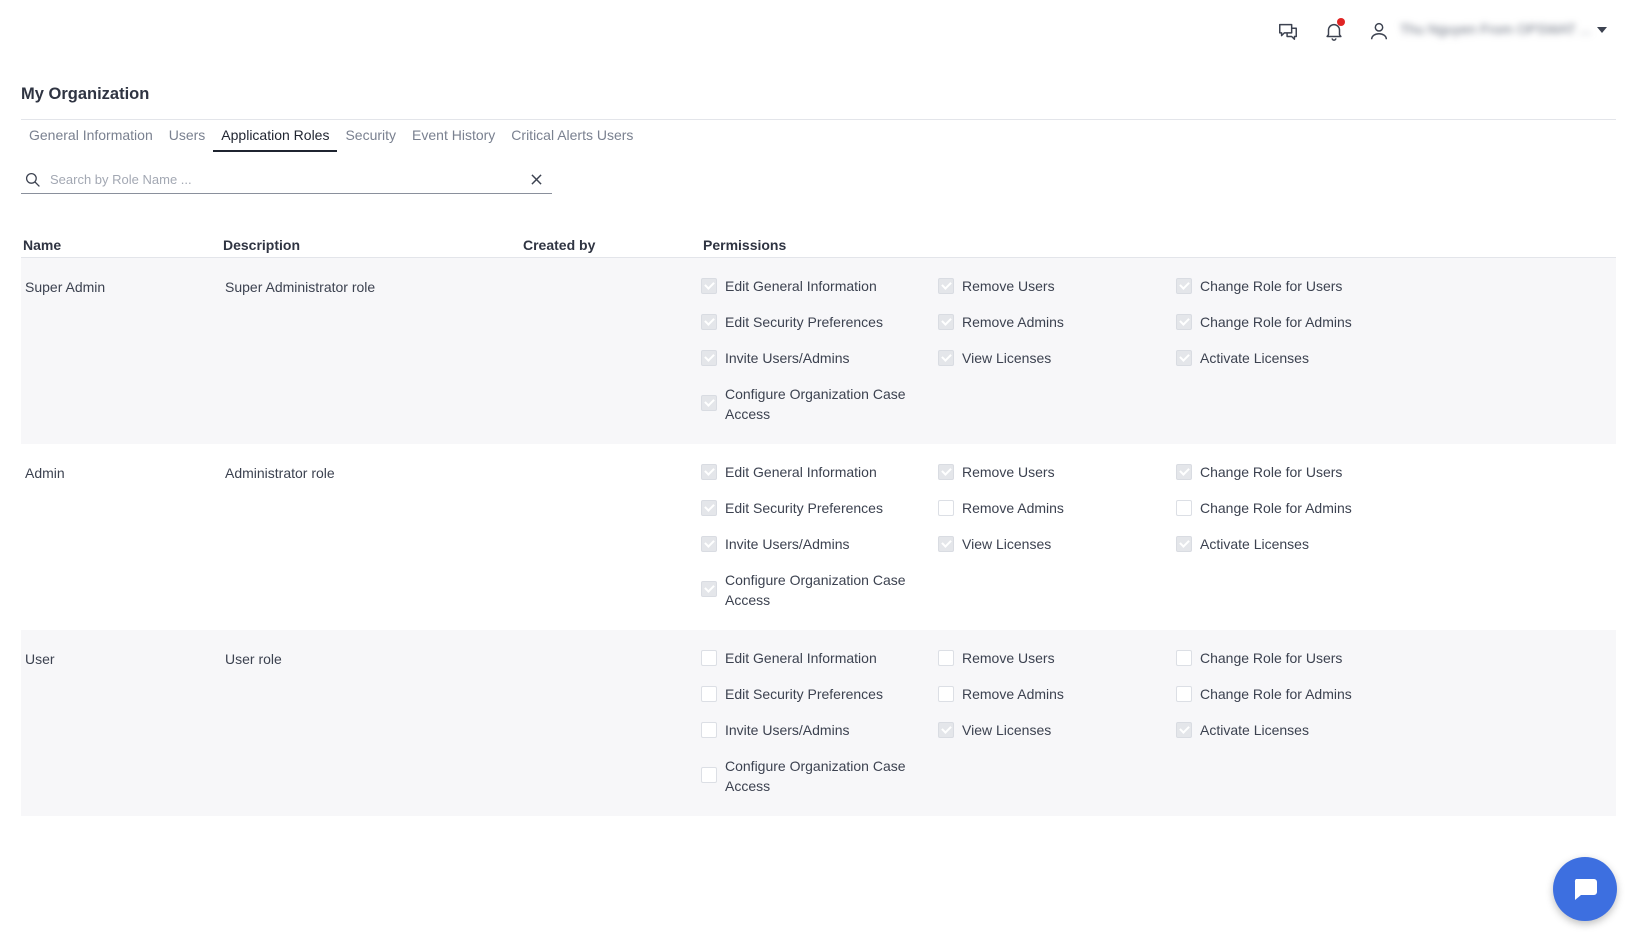 The height and width of the screenshot is (943, 1642). I want to click on role-description: Super Administrator role, so click(300, 287).